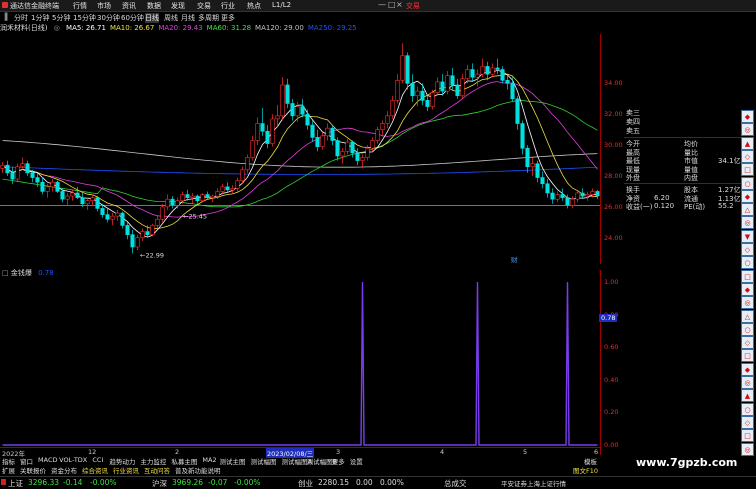 This screenshot has height=489, width=756. I want to click on menu-4: 发现, so click(178, 6).